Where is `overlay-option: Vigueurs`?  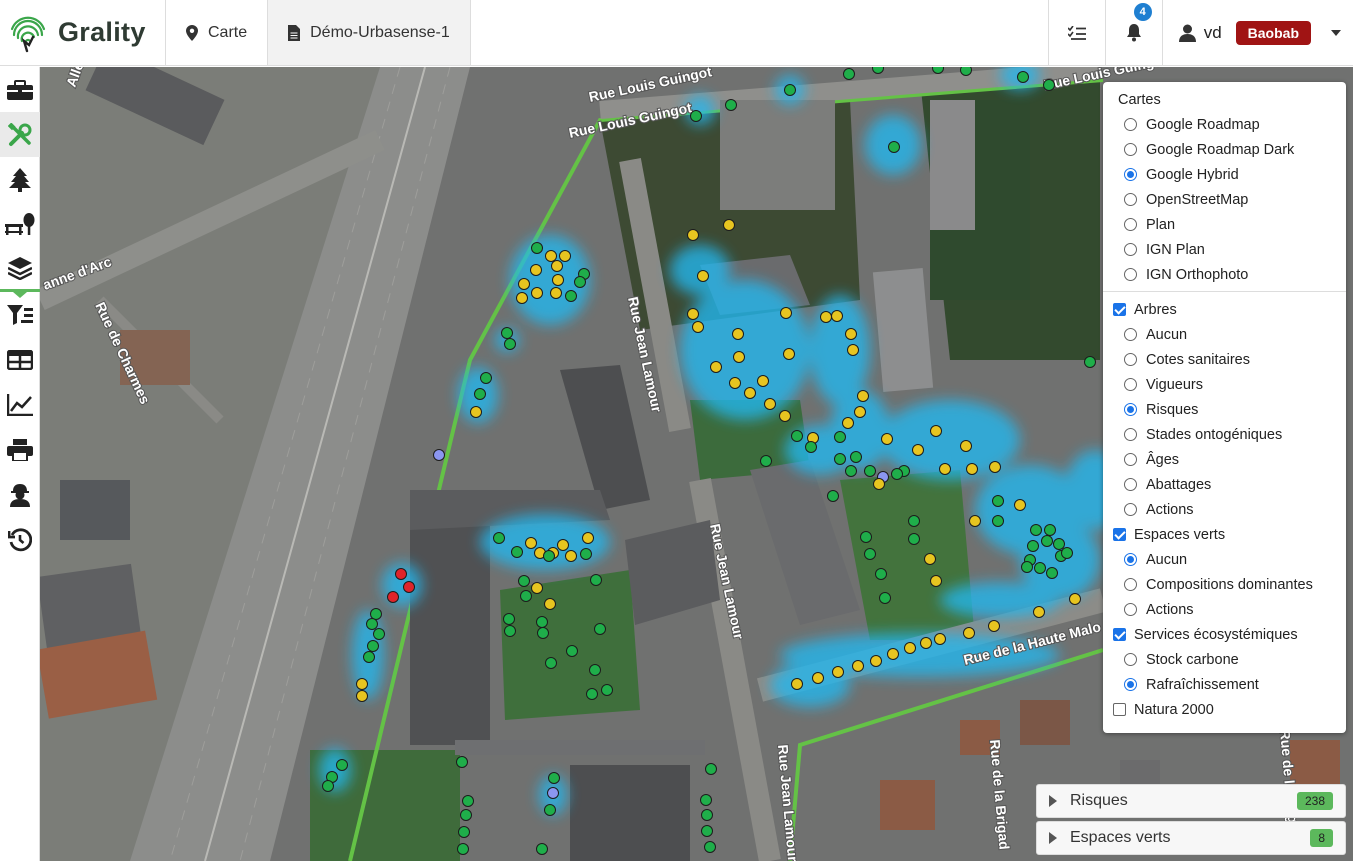
overlay-option: Vigueurs is located at coordinates (1224, 384).